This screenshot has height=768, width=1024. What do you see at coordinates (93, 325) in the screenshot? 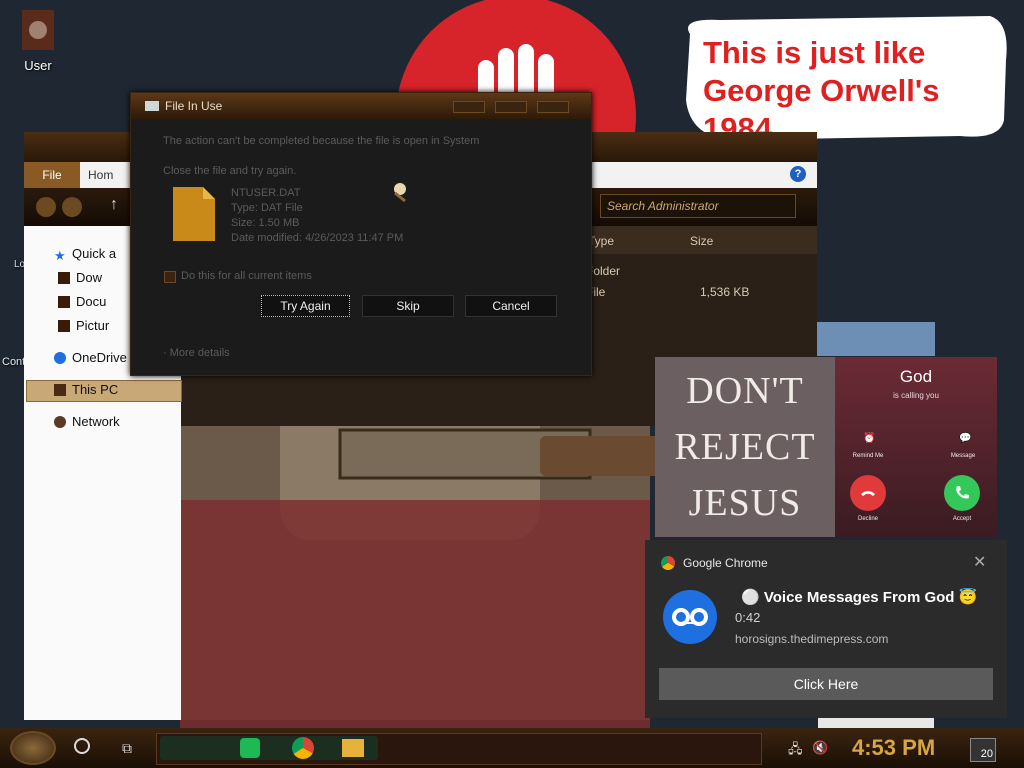
I see `nav-item-label: Pictur` at bounding box center [93, 325].